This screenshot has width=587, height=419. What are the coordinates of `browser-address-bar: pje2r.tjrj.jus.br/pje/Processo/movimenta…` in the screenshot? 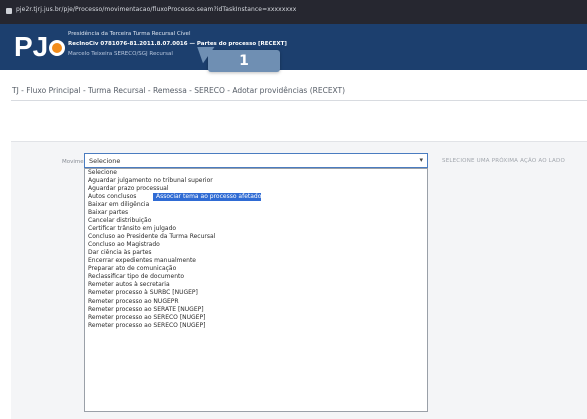 It's located at (293, 12).